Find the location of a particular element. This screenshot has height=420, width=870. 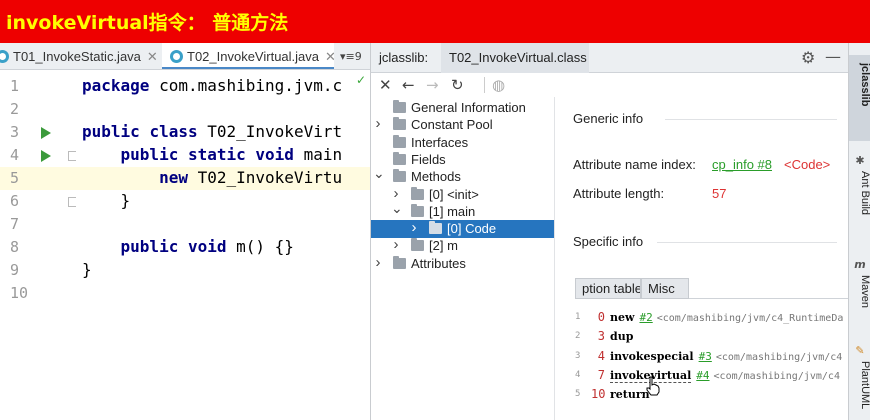

bytecode-line-number: 1 is located at coordinates (578, 317).